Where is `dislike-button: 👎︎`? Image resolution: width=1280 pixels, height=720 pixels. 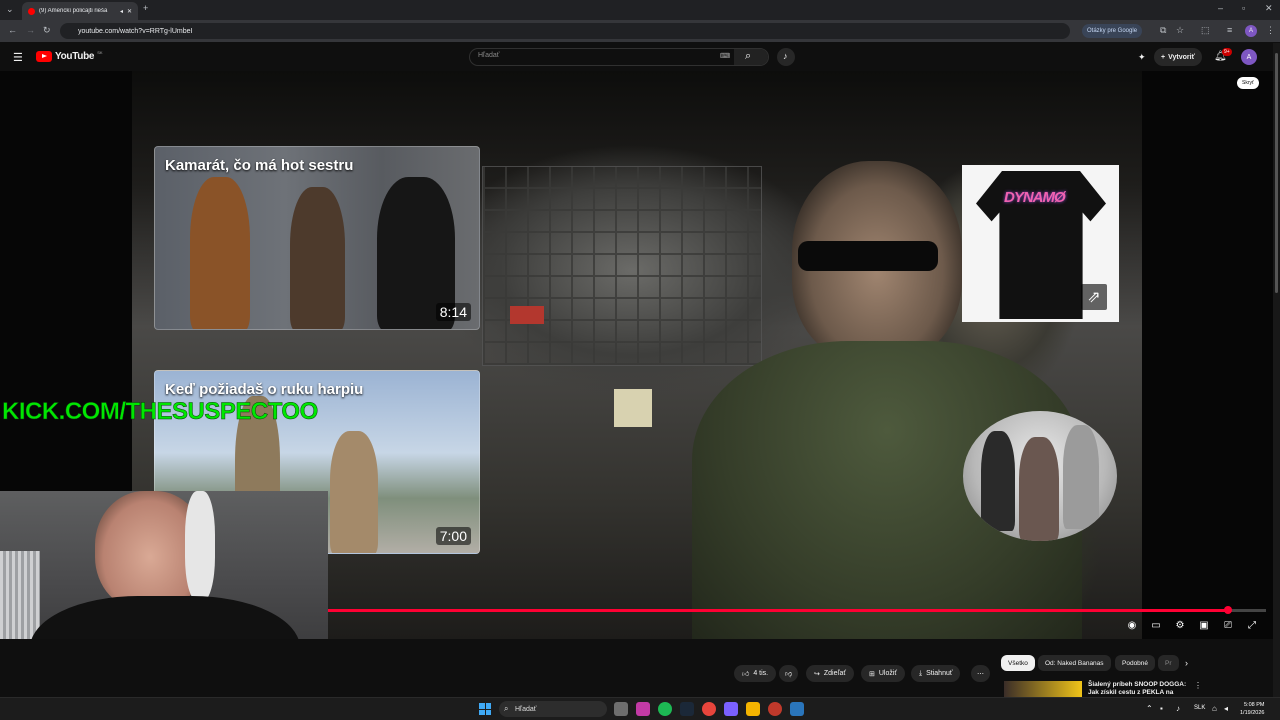 dislike-button: 👎︎ is located at coordinates (789, 673).